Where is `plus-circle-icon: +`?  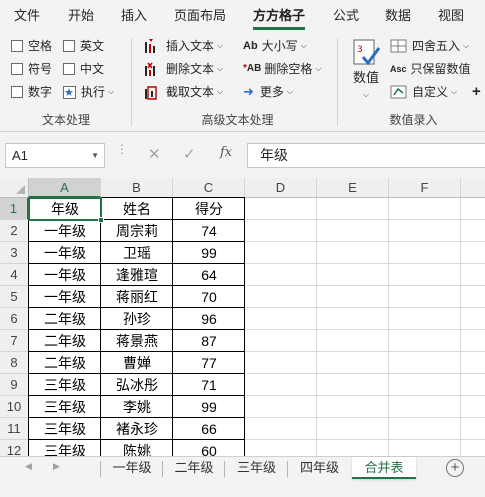 plus-circle-icon: + is located at coordinates (455, 468).